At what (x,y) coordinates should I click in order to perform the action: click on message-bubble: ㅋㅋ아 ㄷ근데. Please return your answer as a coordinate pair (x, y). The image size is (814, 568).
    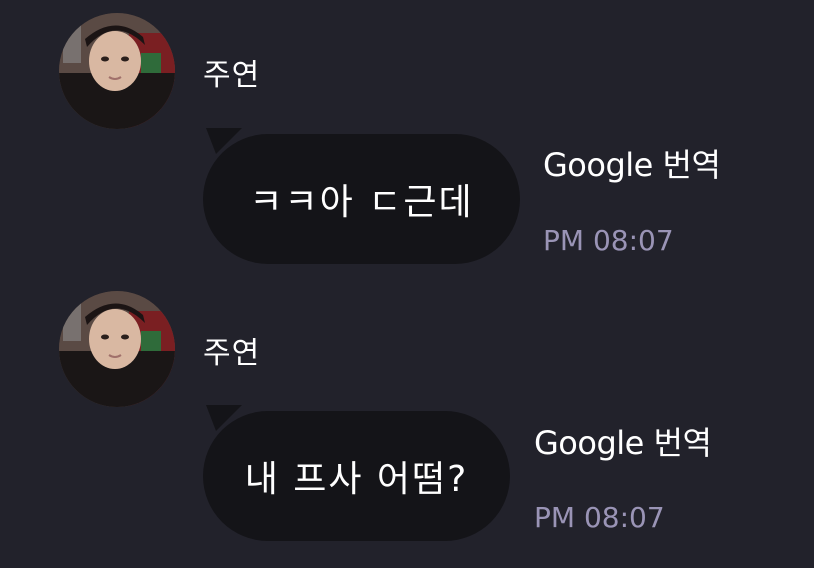
    Looking at the image, I should click on (361, 199).